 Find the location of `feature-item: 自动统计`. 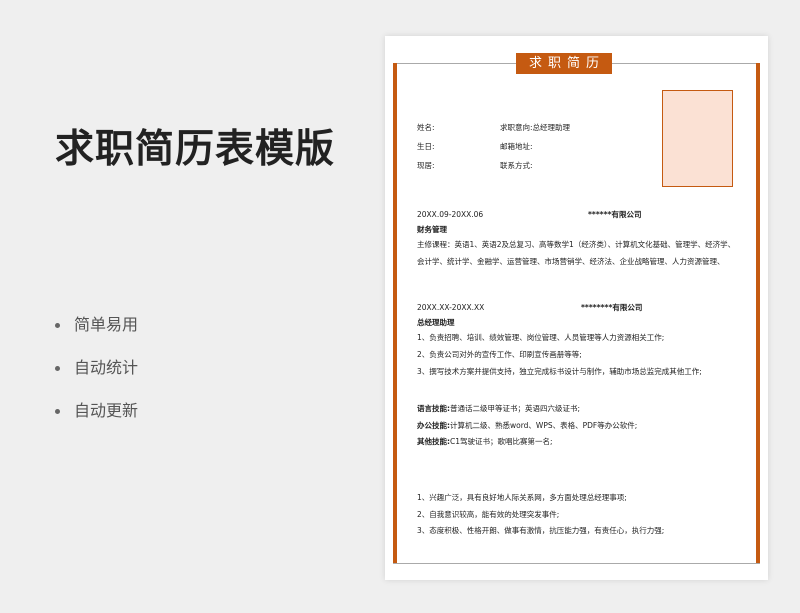

feature-item: 自动统计 is located at coordinates (96, 376).